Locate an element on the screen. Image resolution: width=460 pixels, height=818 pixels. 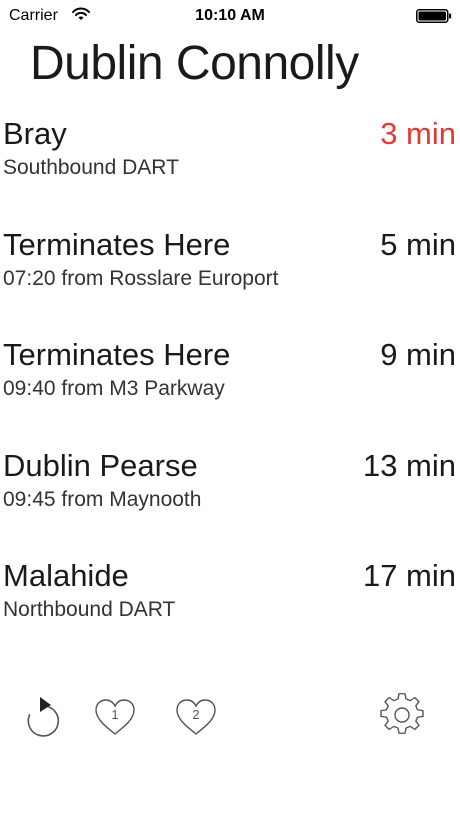
refresh-button is located at coordinates (43, 715).